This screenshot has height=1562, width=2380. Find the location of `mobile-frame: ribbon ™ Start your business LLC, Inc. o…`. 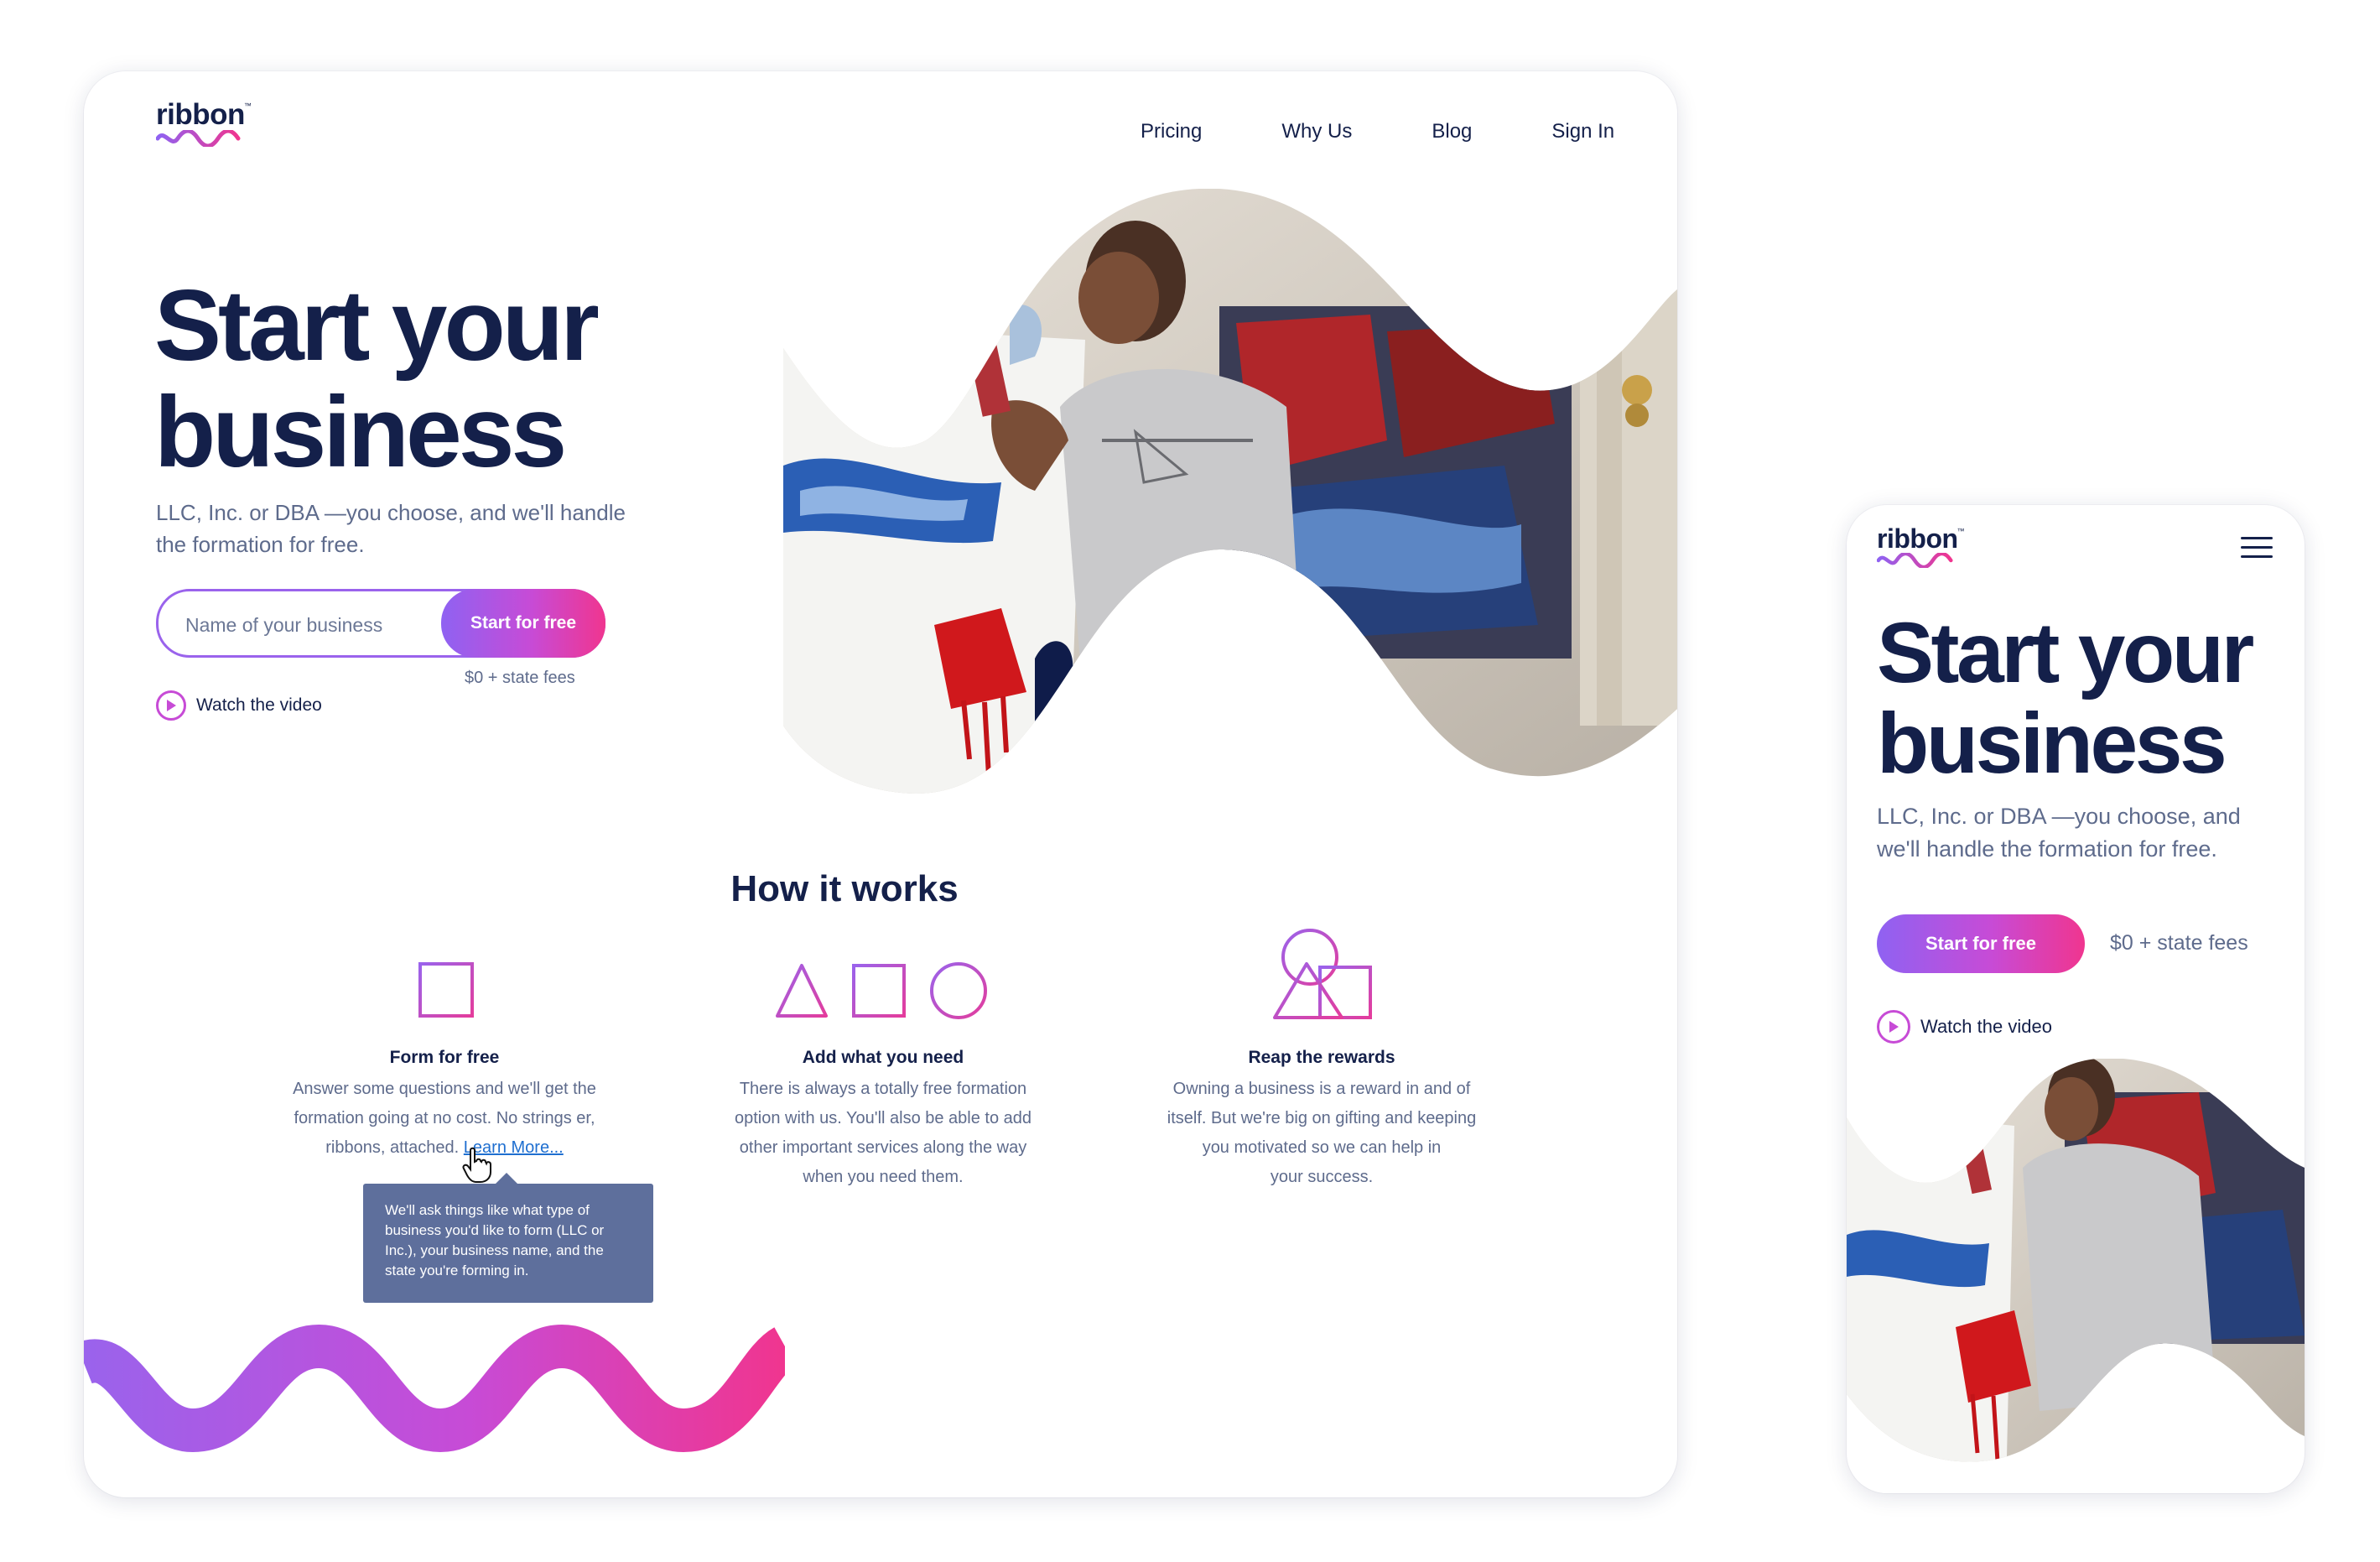

mobile-frame: ribbon ™ Start your business LLC, Inc. o… is located at coordinates (2076, 999).